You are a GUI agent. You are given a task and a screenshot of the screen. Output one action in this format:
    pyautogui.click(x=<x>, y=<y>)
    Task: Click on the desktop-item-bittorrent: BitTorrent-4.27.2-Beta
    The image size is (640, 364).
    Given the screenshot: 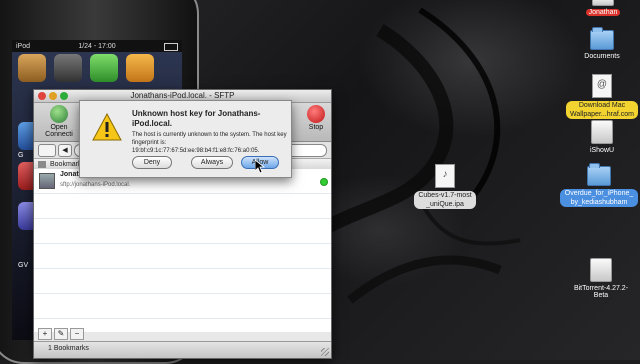 What is the action you would take?
    pyautogui.click(x=601, y=278)
    